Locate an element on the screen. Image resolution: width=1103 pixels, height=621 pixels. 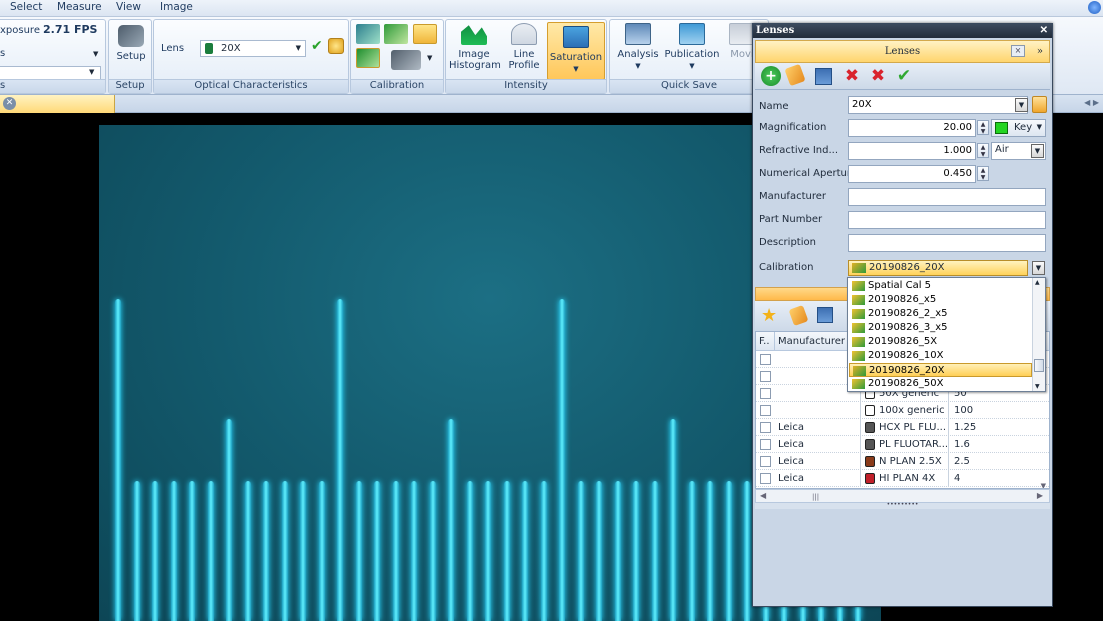
panel-collapse-icon: » is located at coordinates (1040, 51).